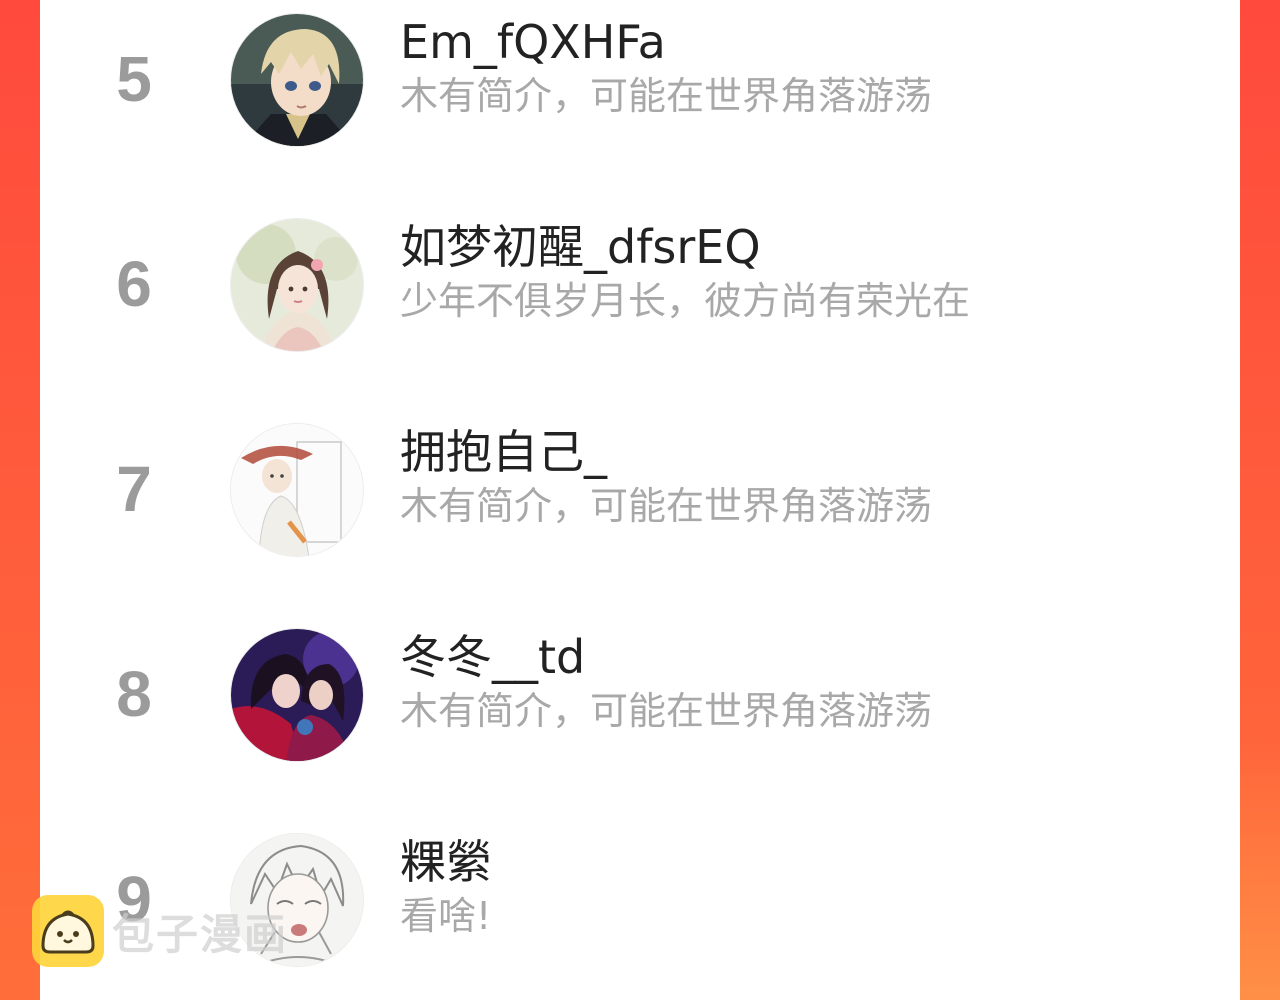 Image resolution: width=1280 pixels, height=1000 pixels. I want to click on ancient-style-girl-avatar-icon, so click(297, 285).